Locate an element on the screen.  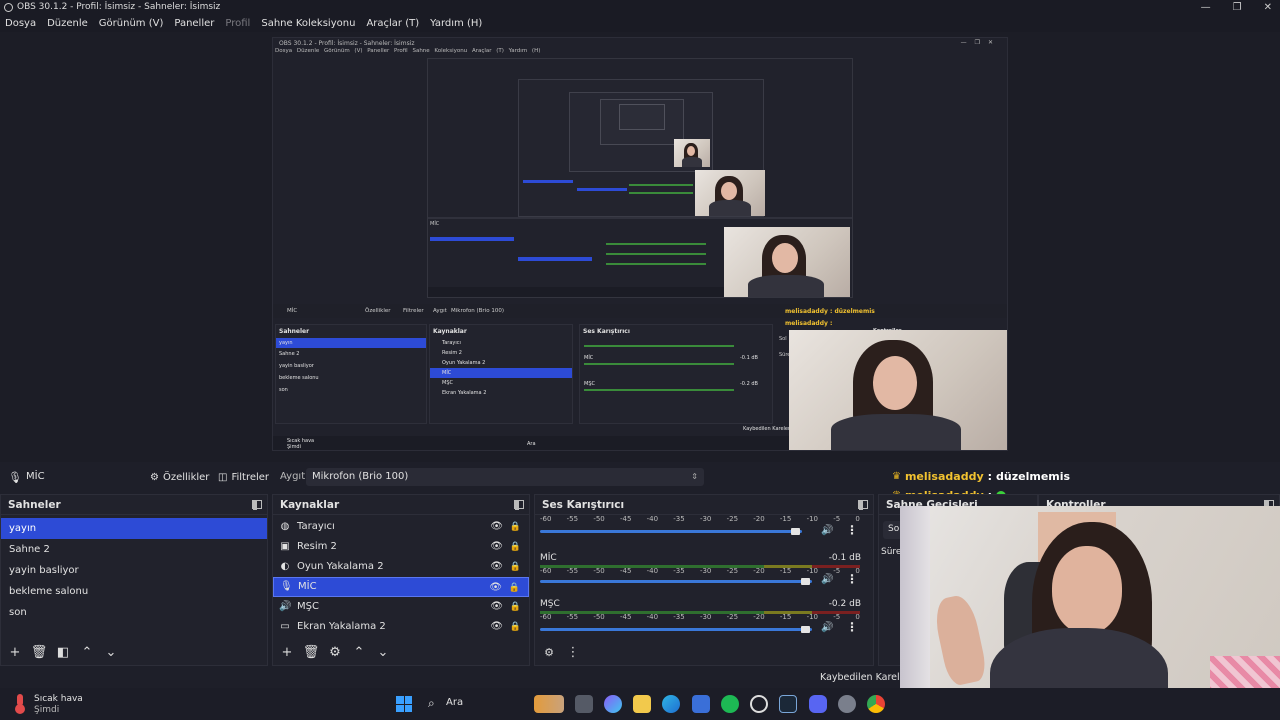
source-item: 🔊 MŞC 👁 🔒 is located at coordinates (401, 607).